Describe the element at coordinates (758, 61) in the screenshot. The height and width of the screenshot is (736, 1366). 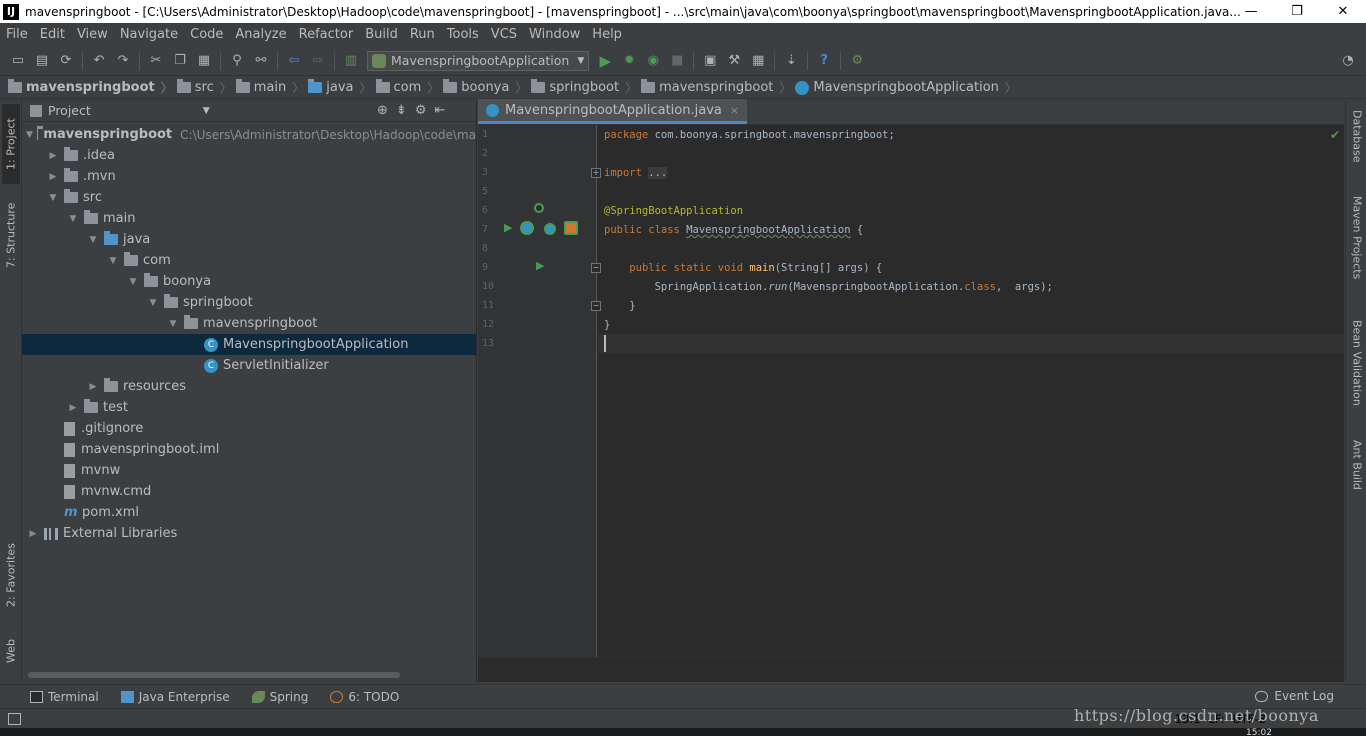
I see `settings-icon: ▦` at that location.